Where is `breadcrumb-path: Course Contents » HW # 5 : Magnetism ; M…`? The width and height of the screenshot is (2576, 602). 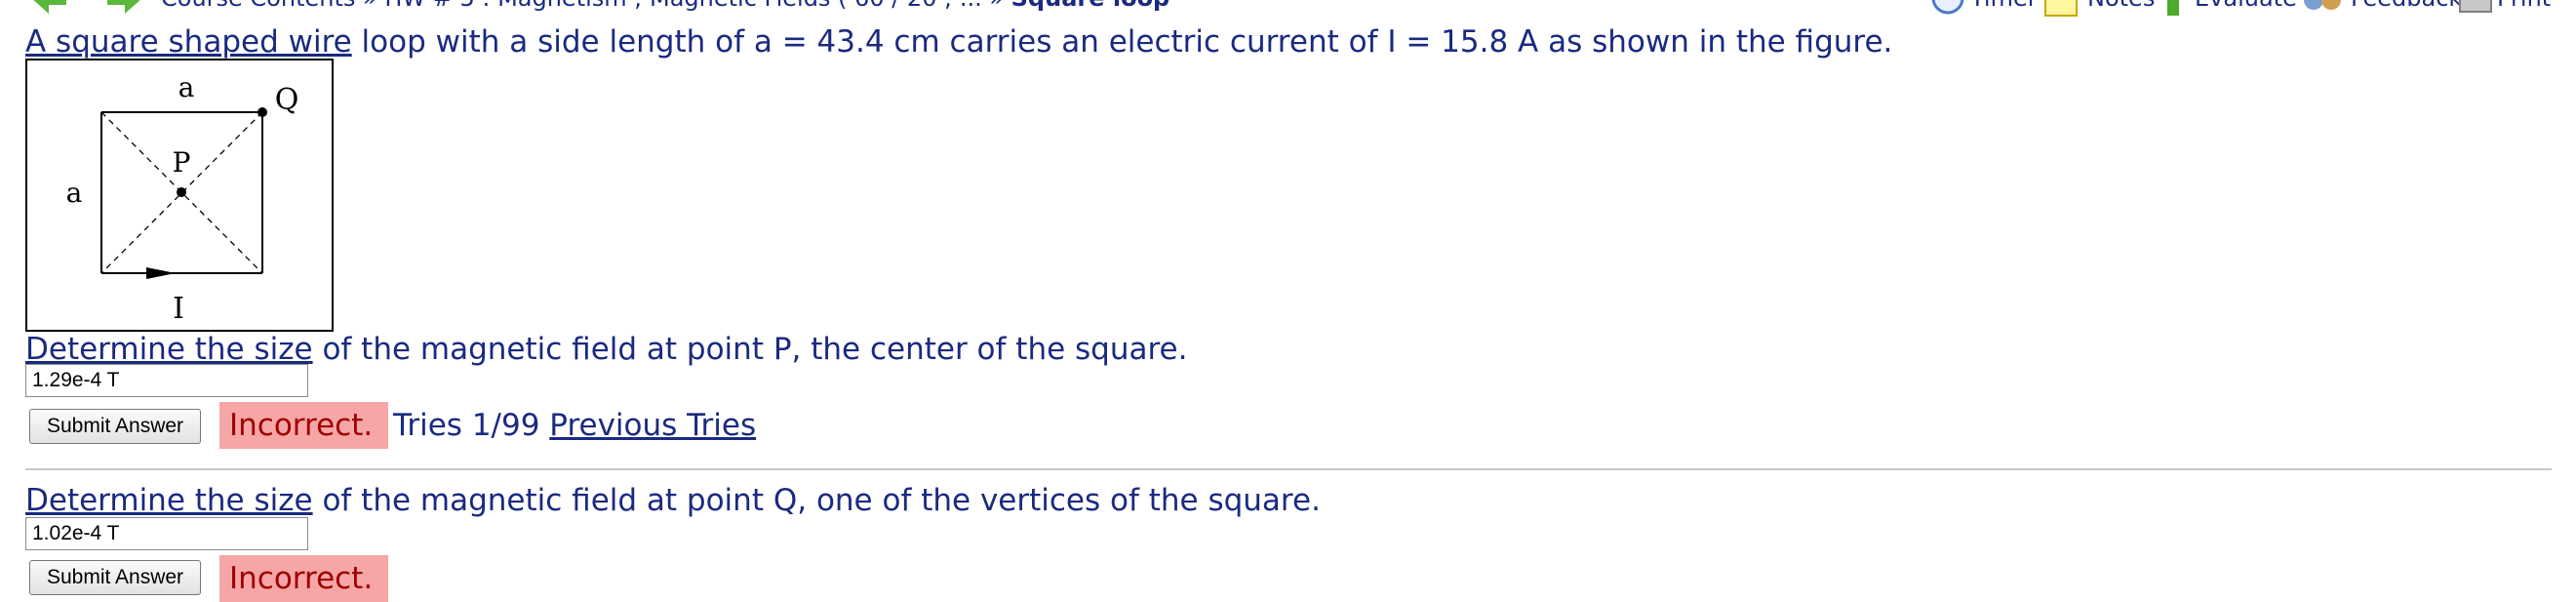 breadcrumb-path: Course Contents » HW # 5 : Magnetism ; M… is located at coordinates (586, 6).